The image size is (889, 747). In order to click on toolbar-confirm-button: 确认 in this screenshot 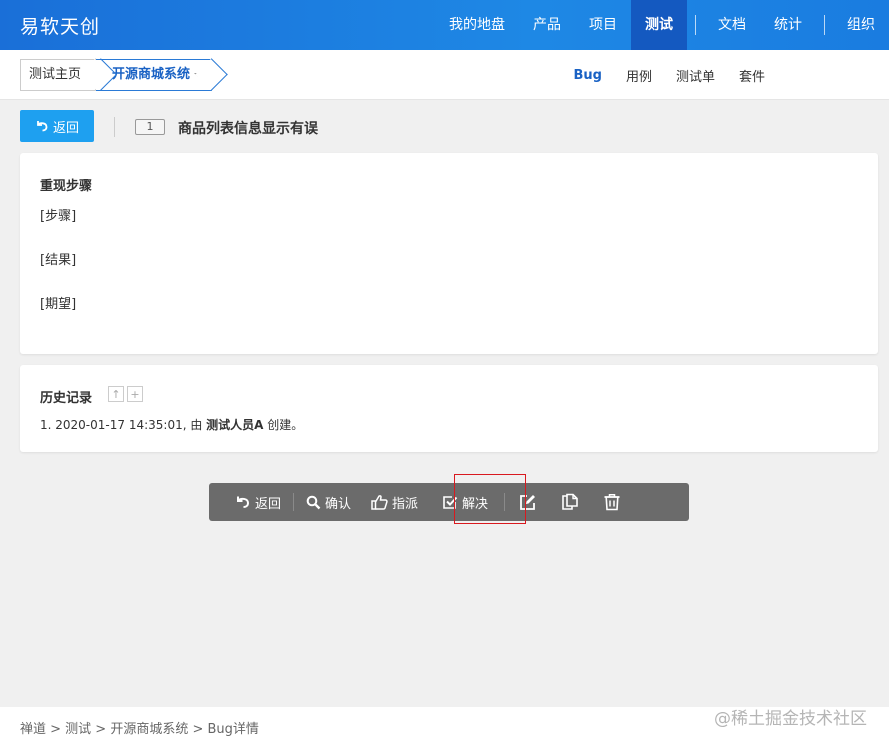, I will do `click(328, 502)`.